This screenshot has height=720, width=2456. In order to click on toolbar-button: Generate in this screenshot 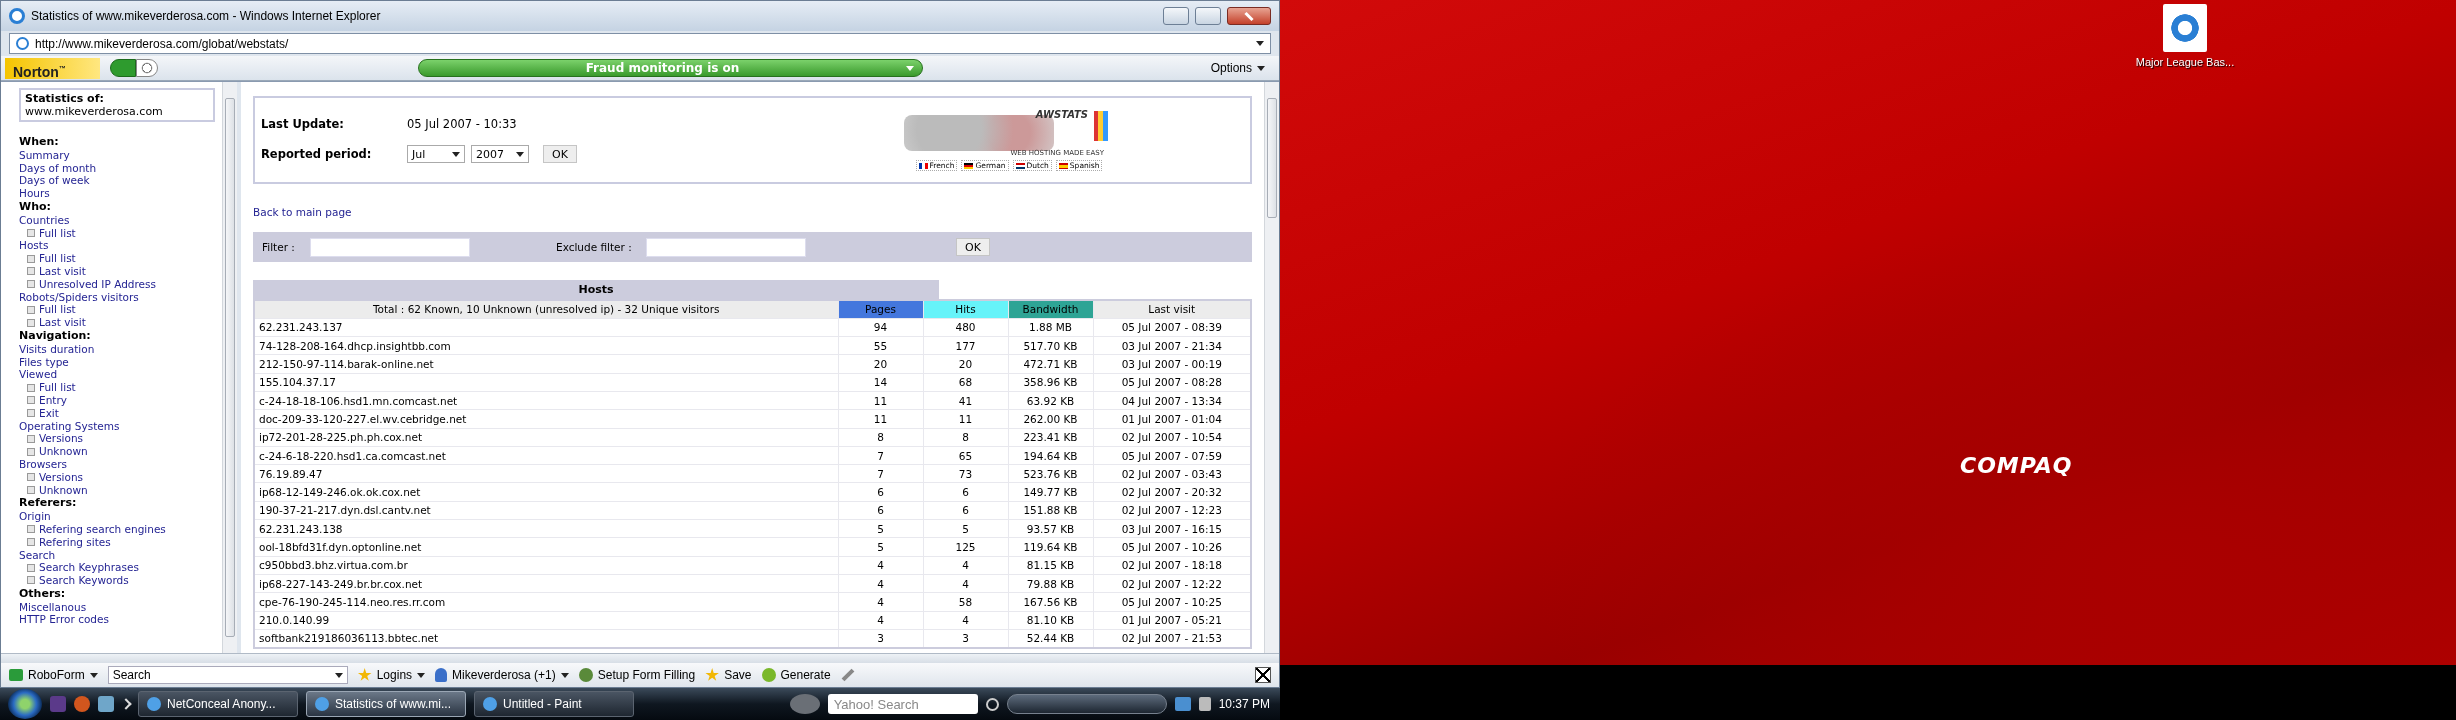, I will do `click(796, 675)`.